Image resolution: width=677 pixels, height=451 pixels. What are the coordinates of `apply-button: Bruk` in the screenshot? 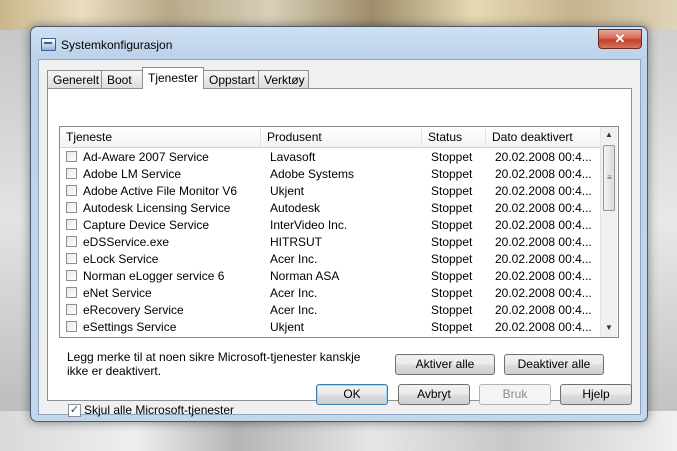 It's located at (515, 394).